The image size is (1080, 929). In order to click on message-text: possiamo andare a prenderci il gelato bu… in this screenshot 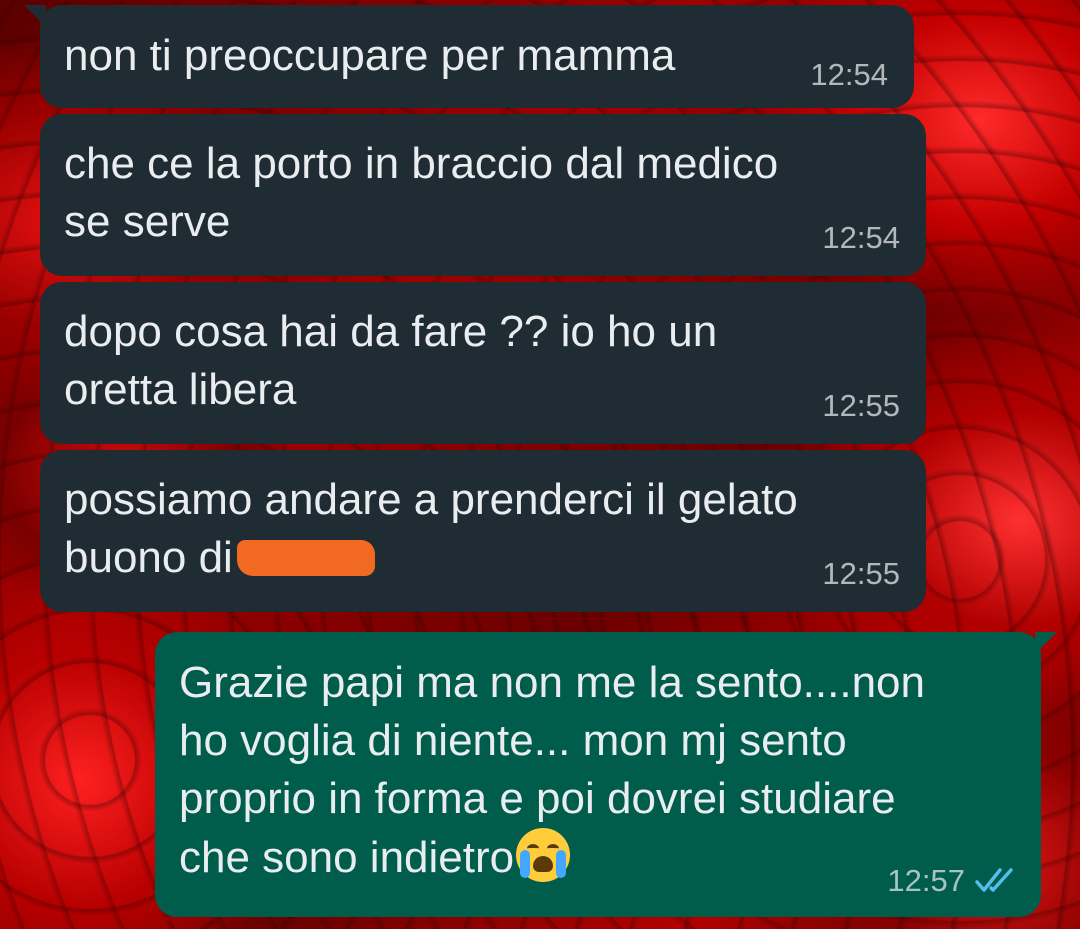, I will do `click(431, 529)`.